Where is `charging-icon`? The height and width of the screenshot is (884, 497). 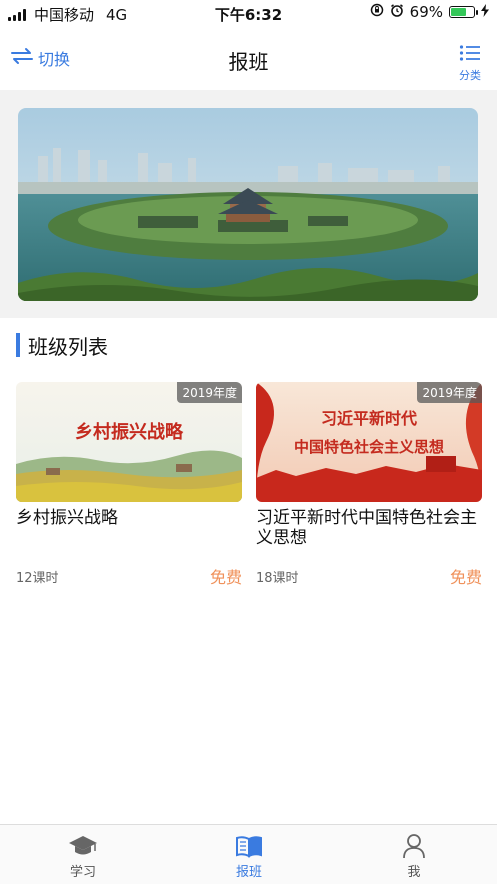 charging-icon is located at coordinates (485, 12).